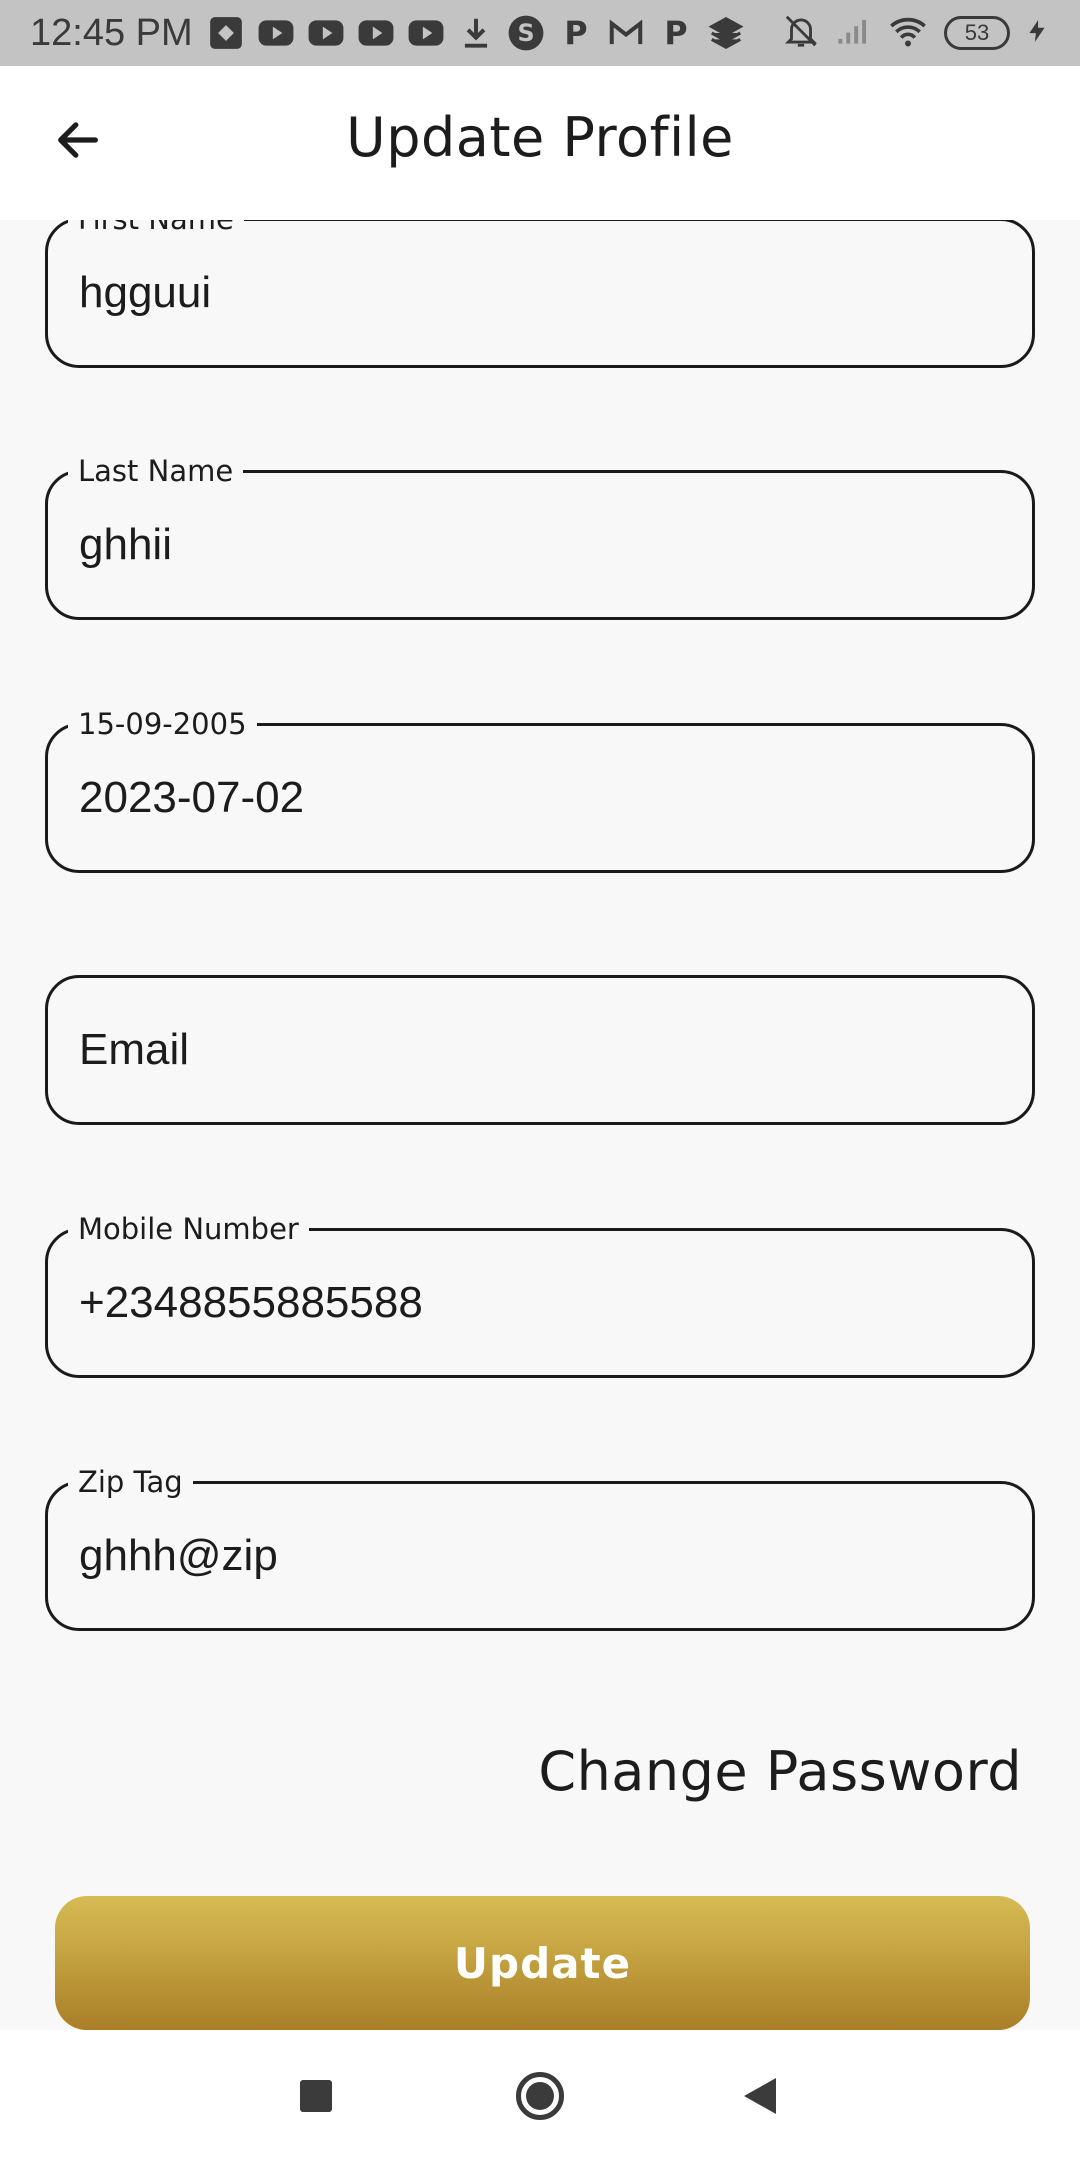  What do you see at coordinates (540, 536) in the screenshot?
I see `last-name-field: Last Name ghhii` at bounding box center [540, 536].